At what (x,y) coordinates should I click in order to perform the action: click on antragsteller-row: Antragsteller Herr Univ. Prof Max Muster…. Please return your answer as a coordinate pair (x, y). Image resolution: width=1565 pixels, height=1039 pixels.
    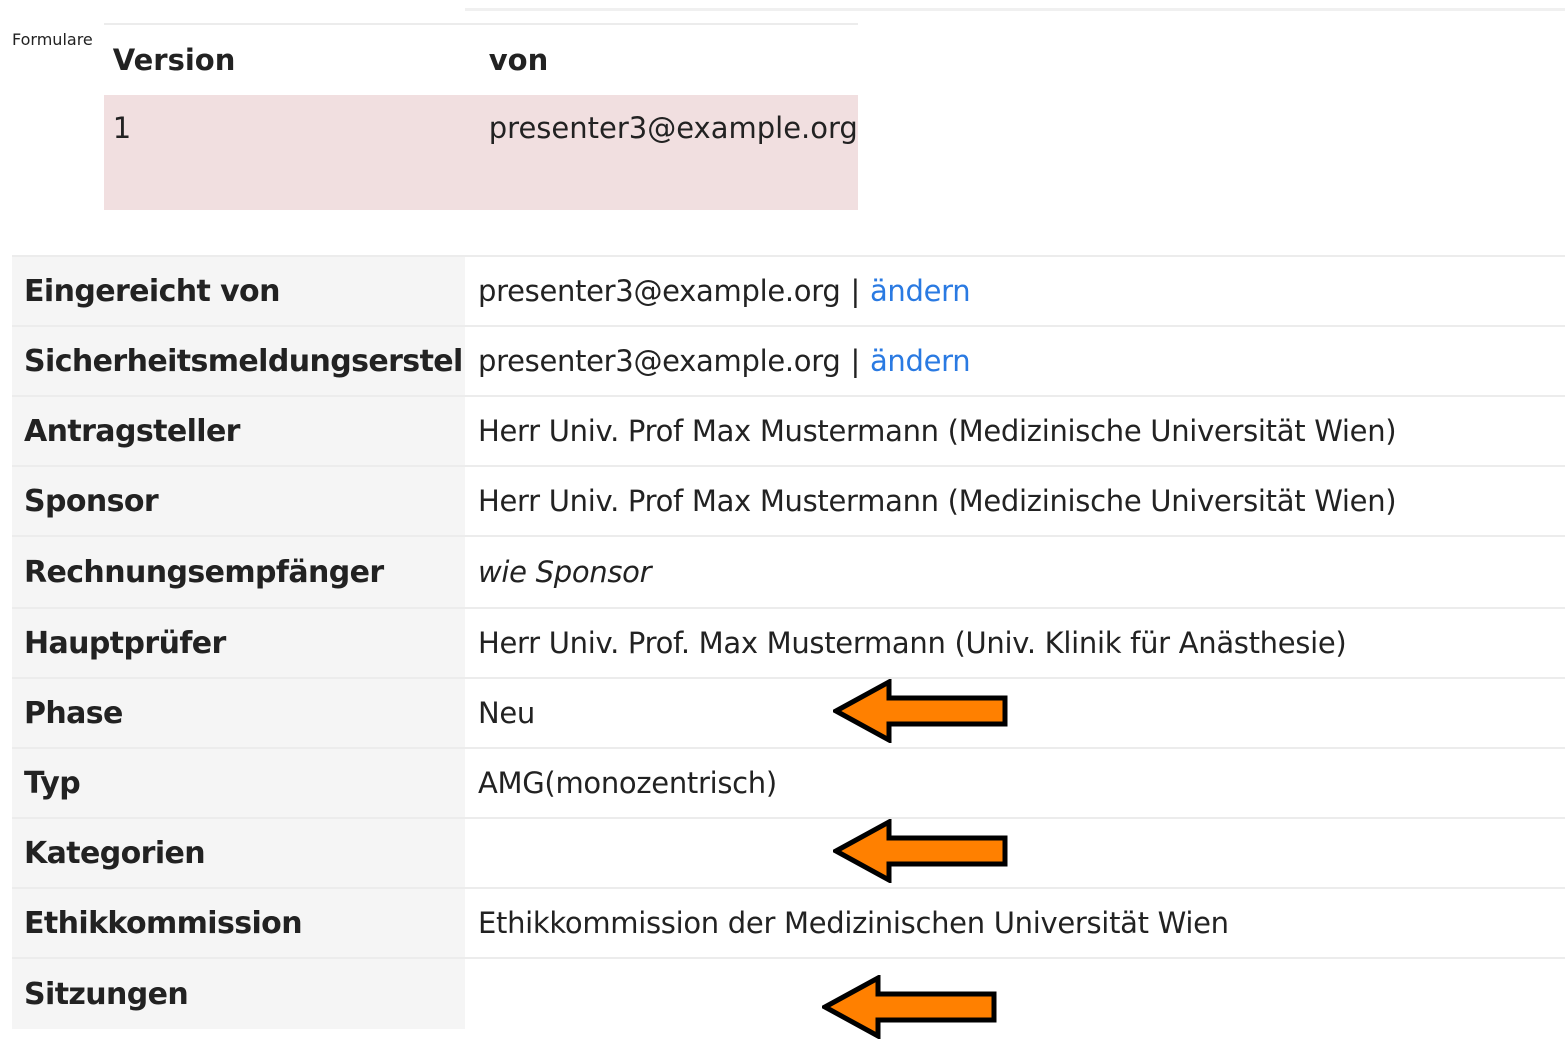
    Looking at the image, I should click on (788, 430).